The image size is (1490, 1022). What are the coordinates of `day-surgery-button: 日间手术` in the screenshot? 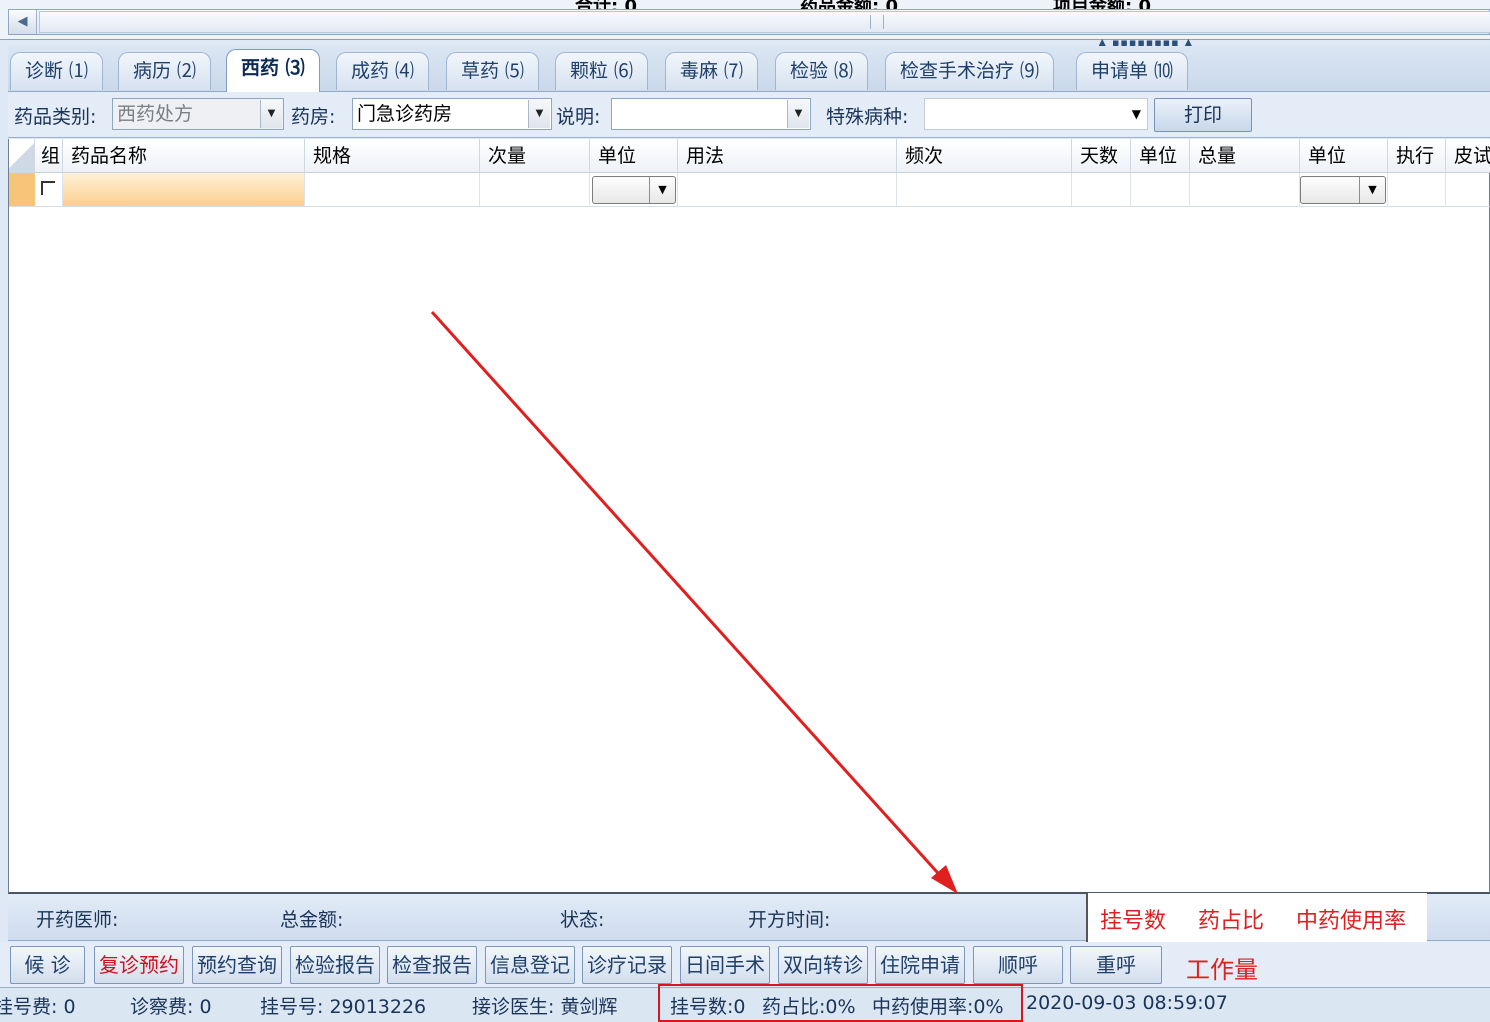 It's located at (725, 965).